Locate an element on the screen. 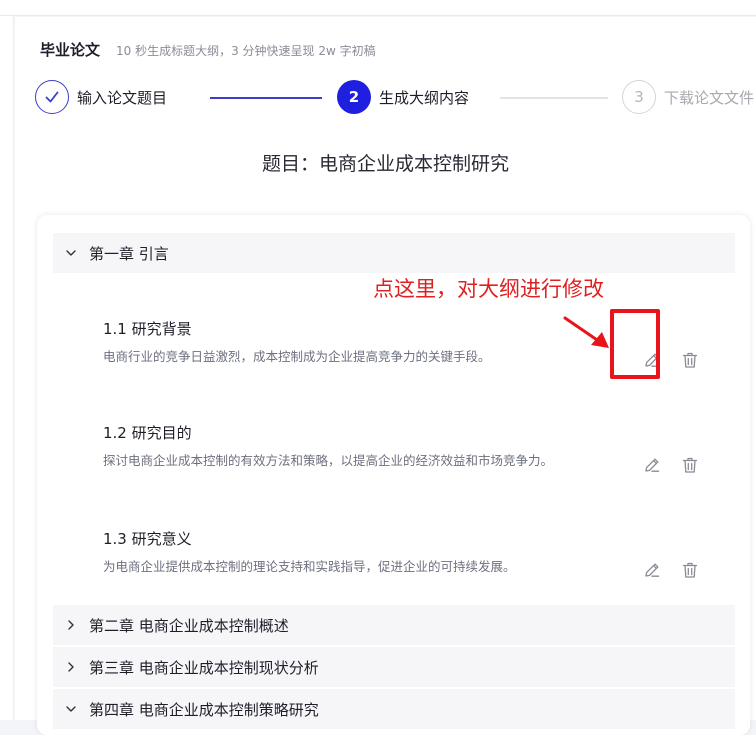  chapter-title: 第四章 电商企业成本控制策略研究 is located at coordinates (204, 709).